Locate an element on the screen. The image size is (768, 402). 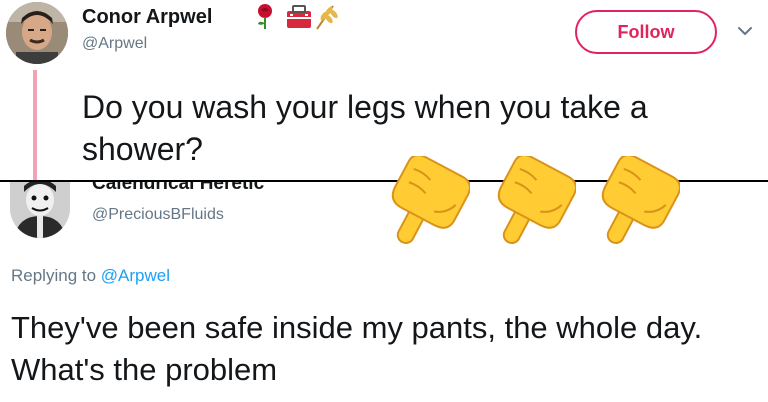
wheat-icon is located at coordinates (327, 17).